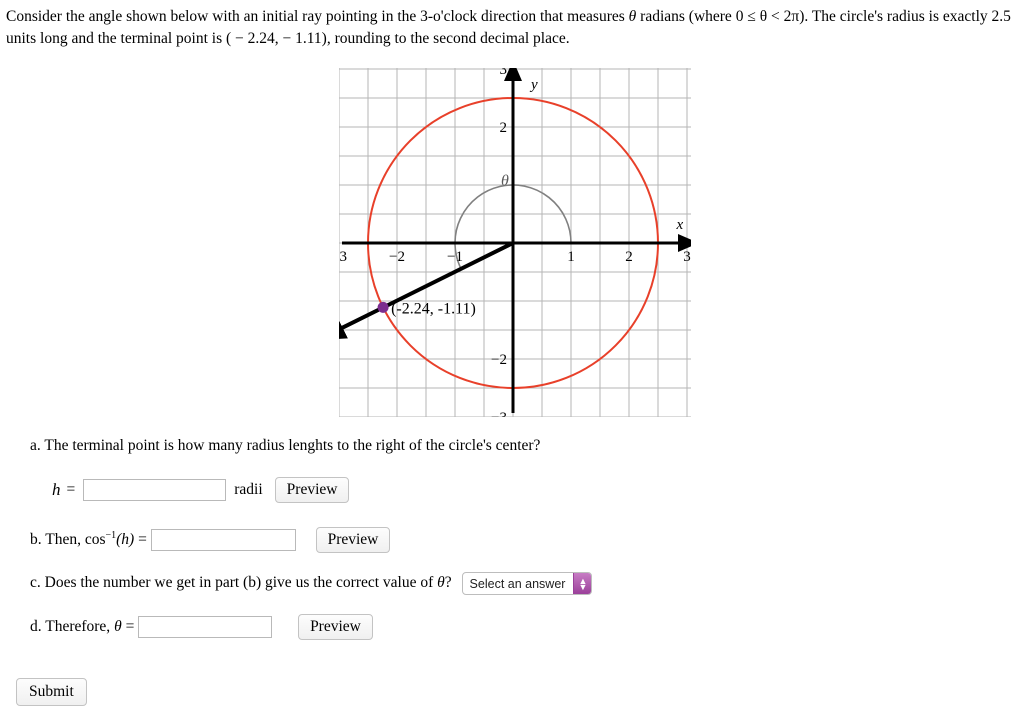  I want to click on svg-text: 1, so click(571, 257).